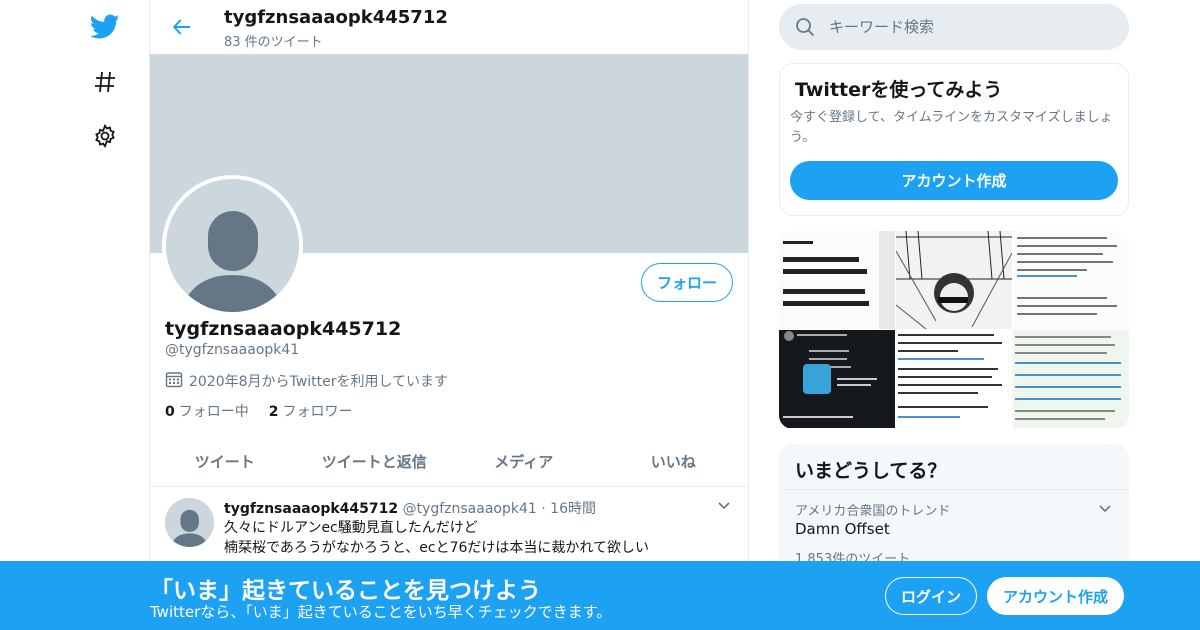  I want to click on follow-stats: 0 フォロー中 2 フォロワー, so click(259, 411).